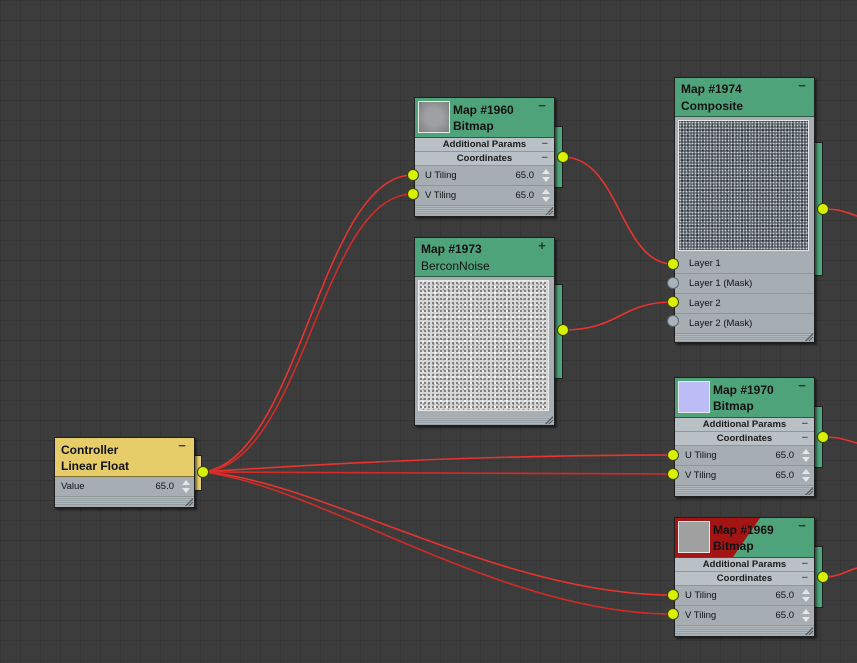  I want to click on layer-1: Layer 1, so click(744, 264).